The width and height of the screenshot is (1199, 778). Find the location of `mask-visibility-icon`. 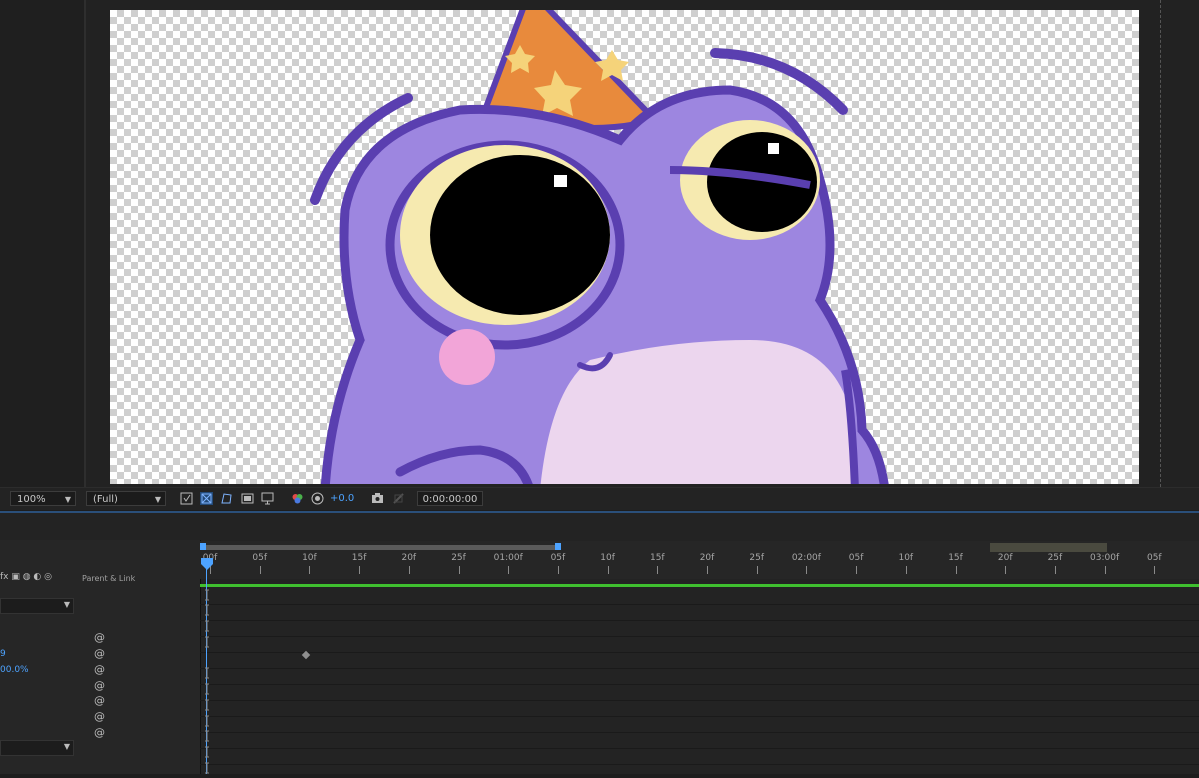

mask-visibility-icon is located at coordinates (226, 498).